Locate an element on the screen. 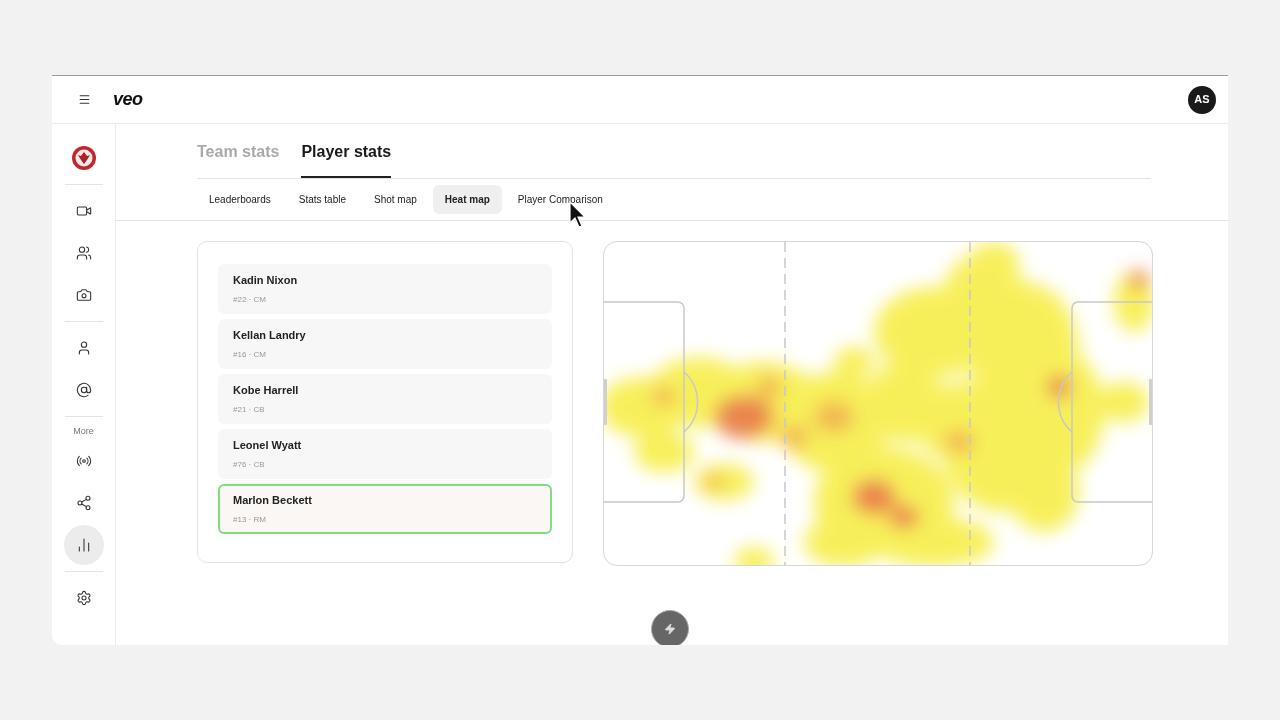 Image resolution: width=1280 pixels, height=720 pixels. sub-tab: Player Comparison is located at coordinates (560, 199).